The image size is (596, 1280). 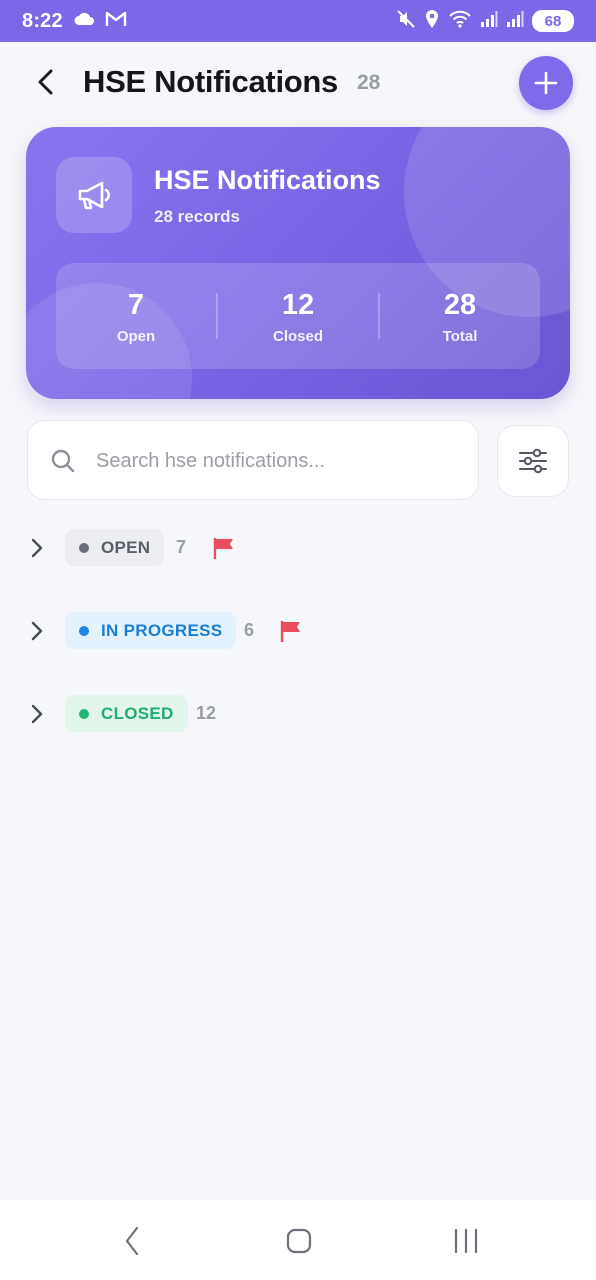 What do you see at coordinates (126, 547) in the screenshot?
I see `status-label: OPEN` at bounding box center [126, 547].